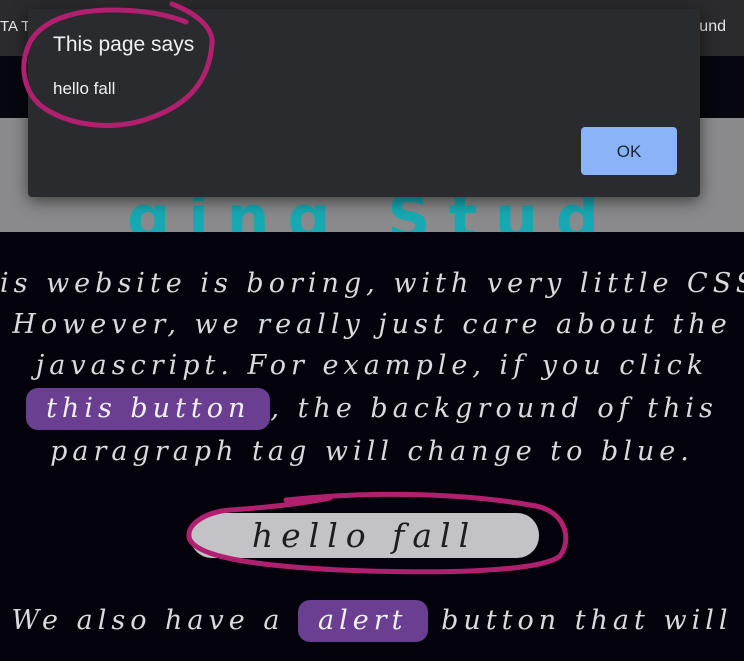  I want to click on dialog-title: This page says, so click(124, 44).